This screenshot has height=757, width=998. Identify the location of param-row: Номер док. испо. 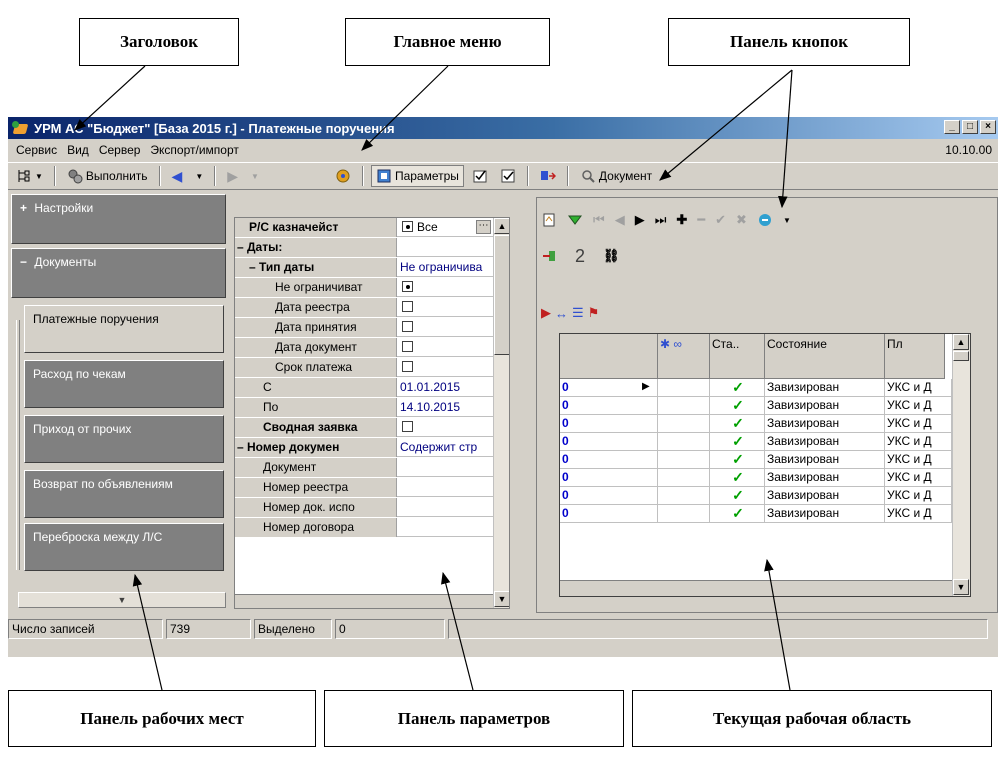
(364, 507).